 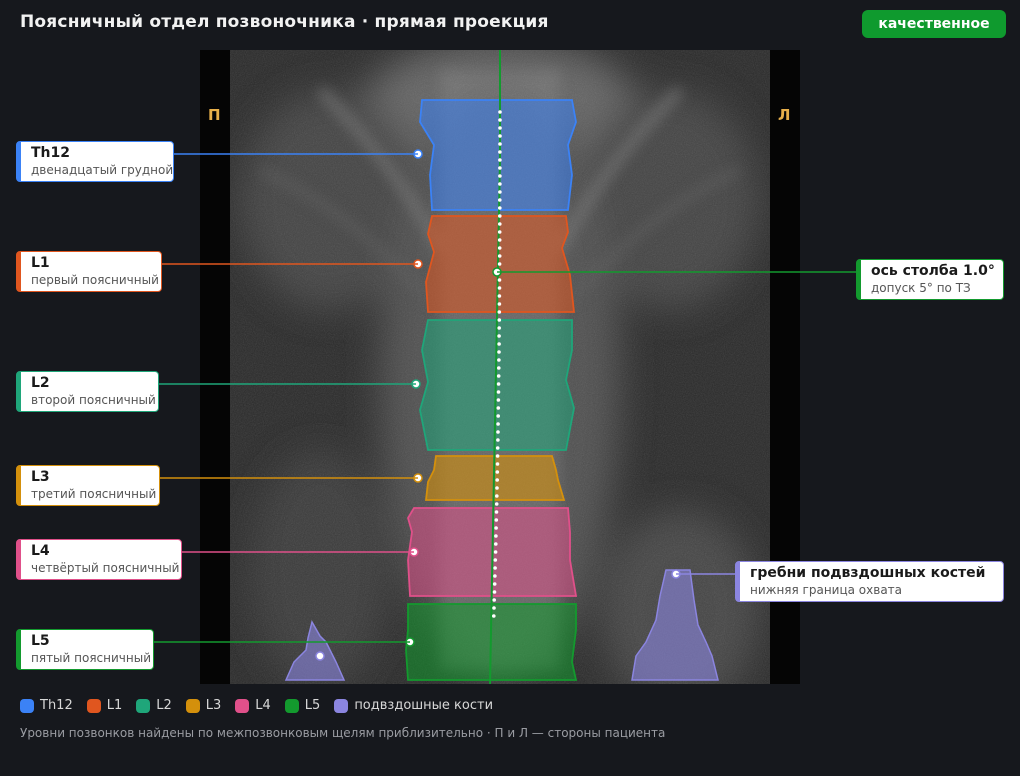 What do you see at coordinates (40, 263) in the screenshot?
I see `vertebra-code: L1` at bounding box center [40, 263].